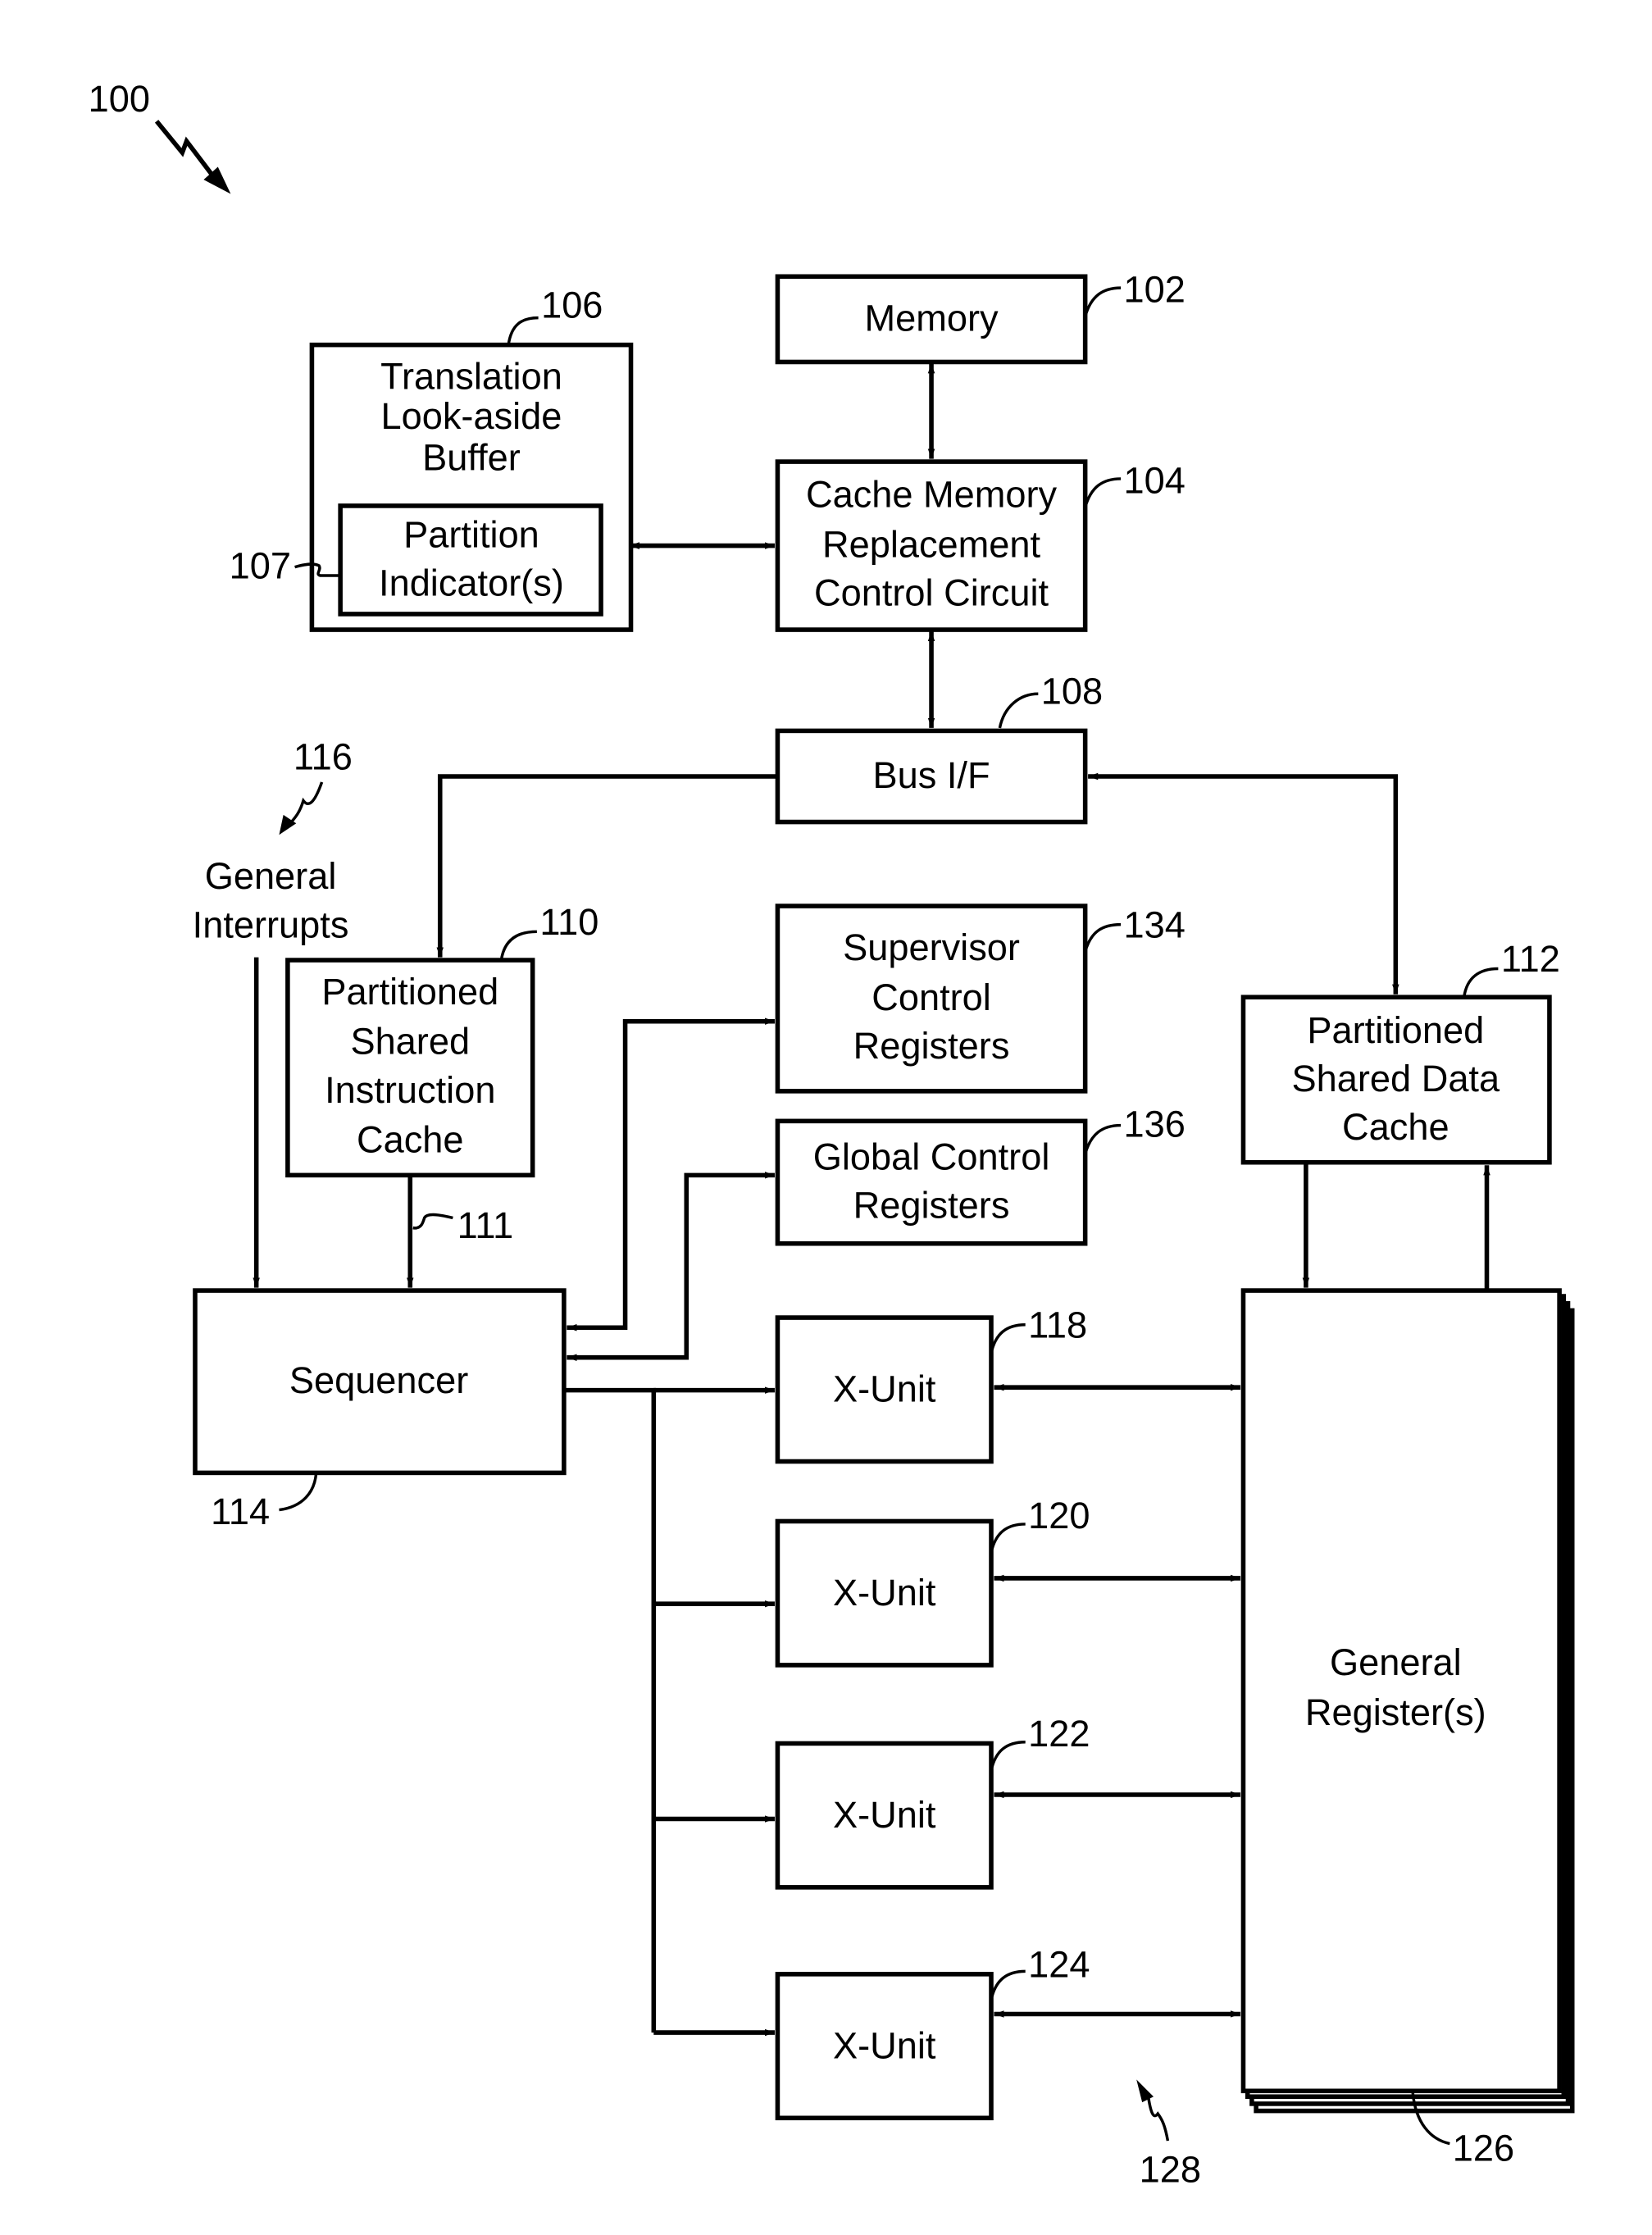 The height and width of the screenshot is (2235, 1652). Describe the element at coordinates (485, 1225) in the screenshot. I see `icache-path-ref: 111` at that location.